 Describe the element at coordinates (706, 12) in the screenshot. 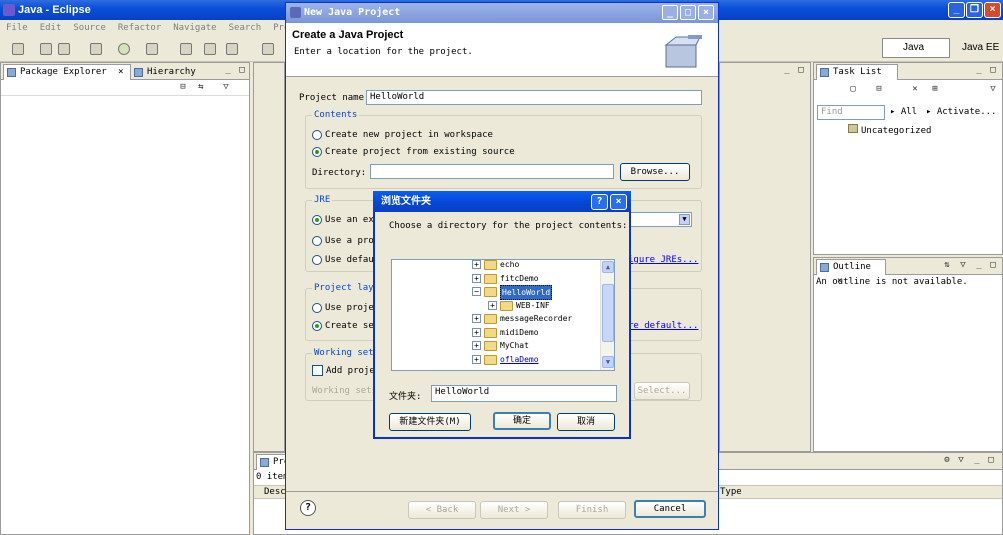

I see `dialog-close-icon: ×` at that location.